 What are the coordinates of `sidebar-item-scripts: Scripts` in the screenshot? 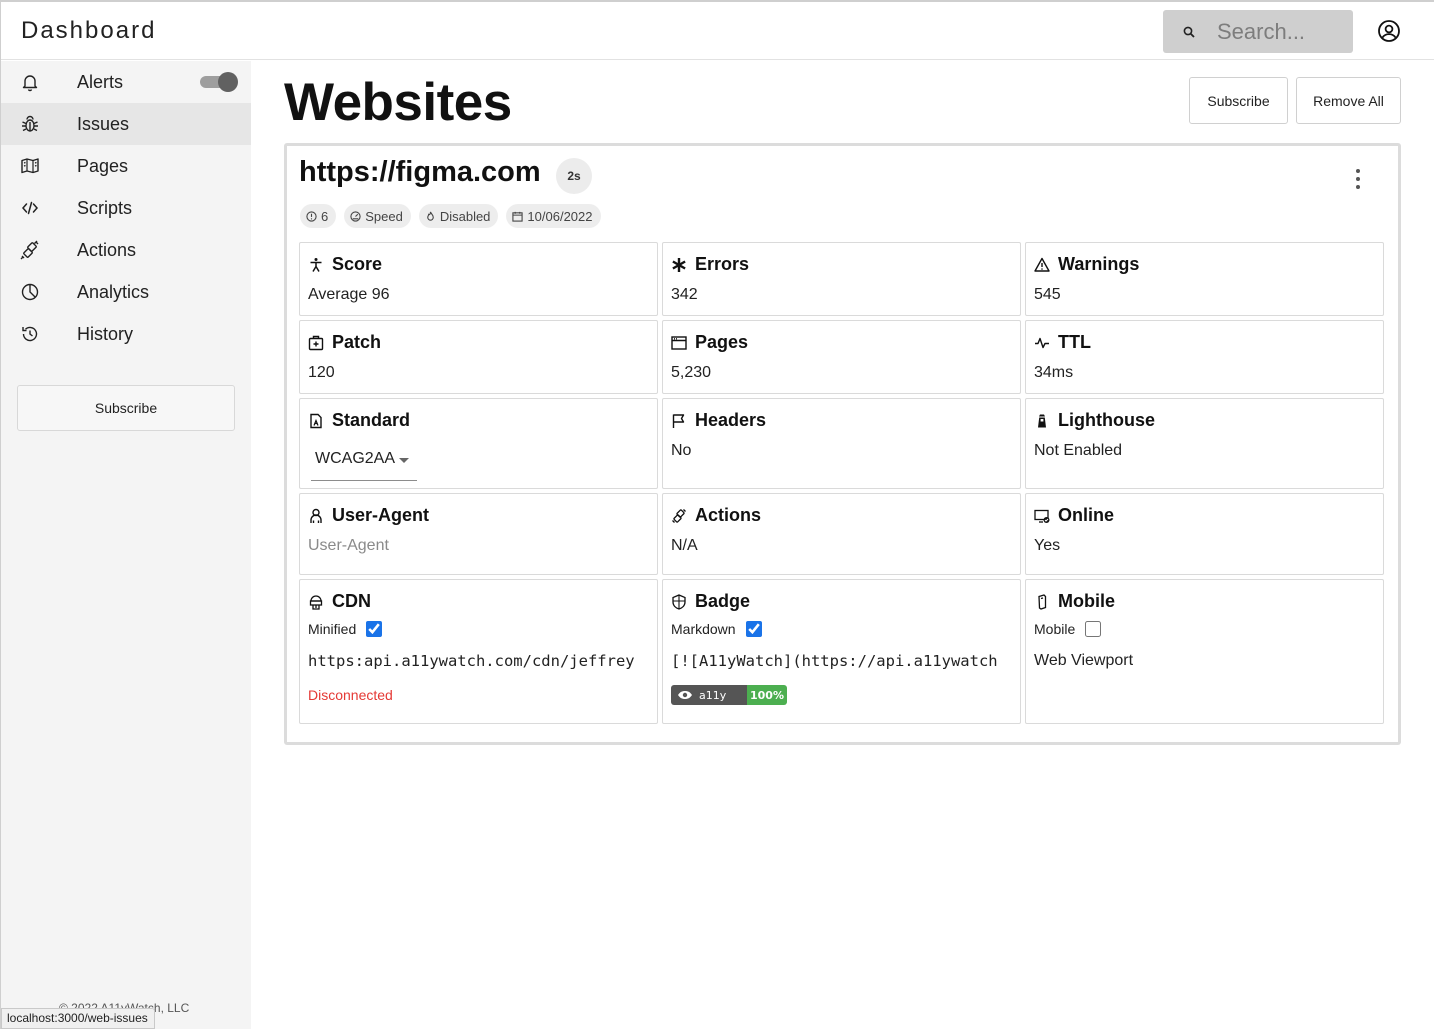 It's located at (126, 208).